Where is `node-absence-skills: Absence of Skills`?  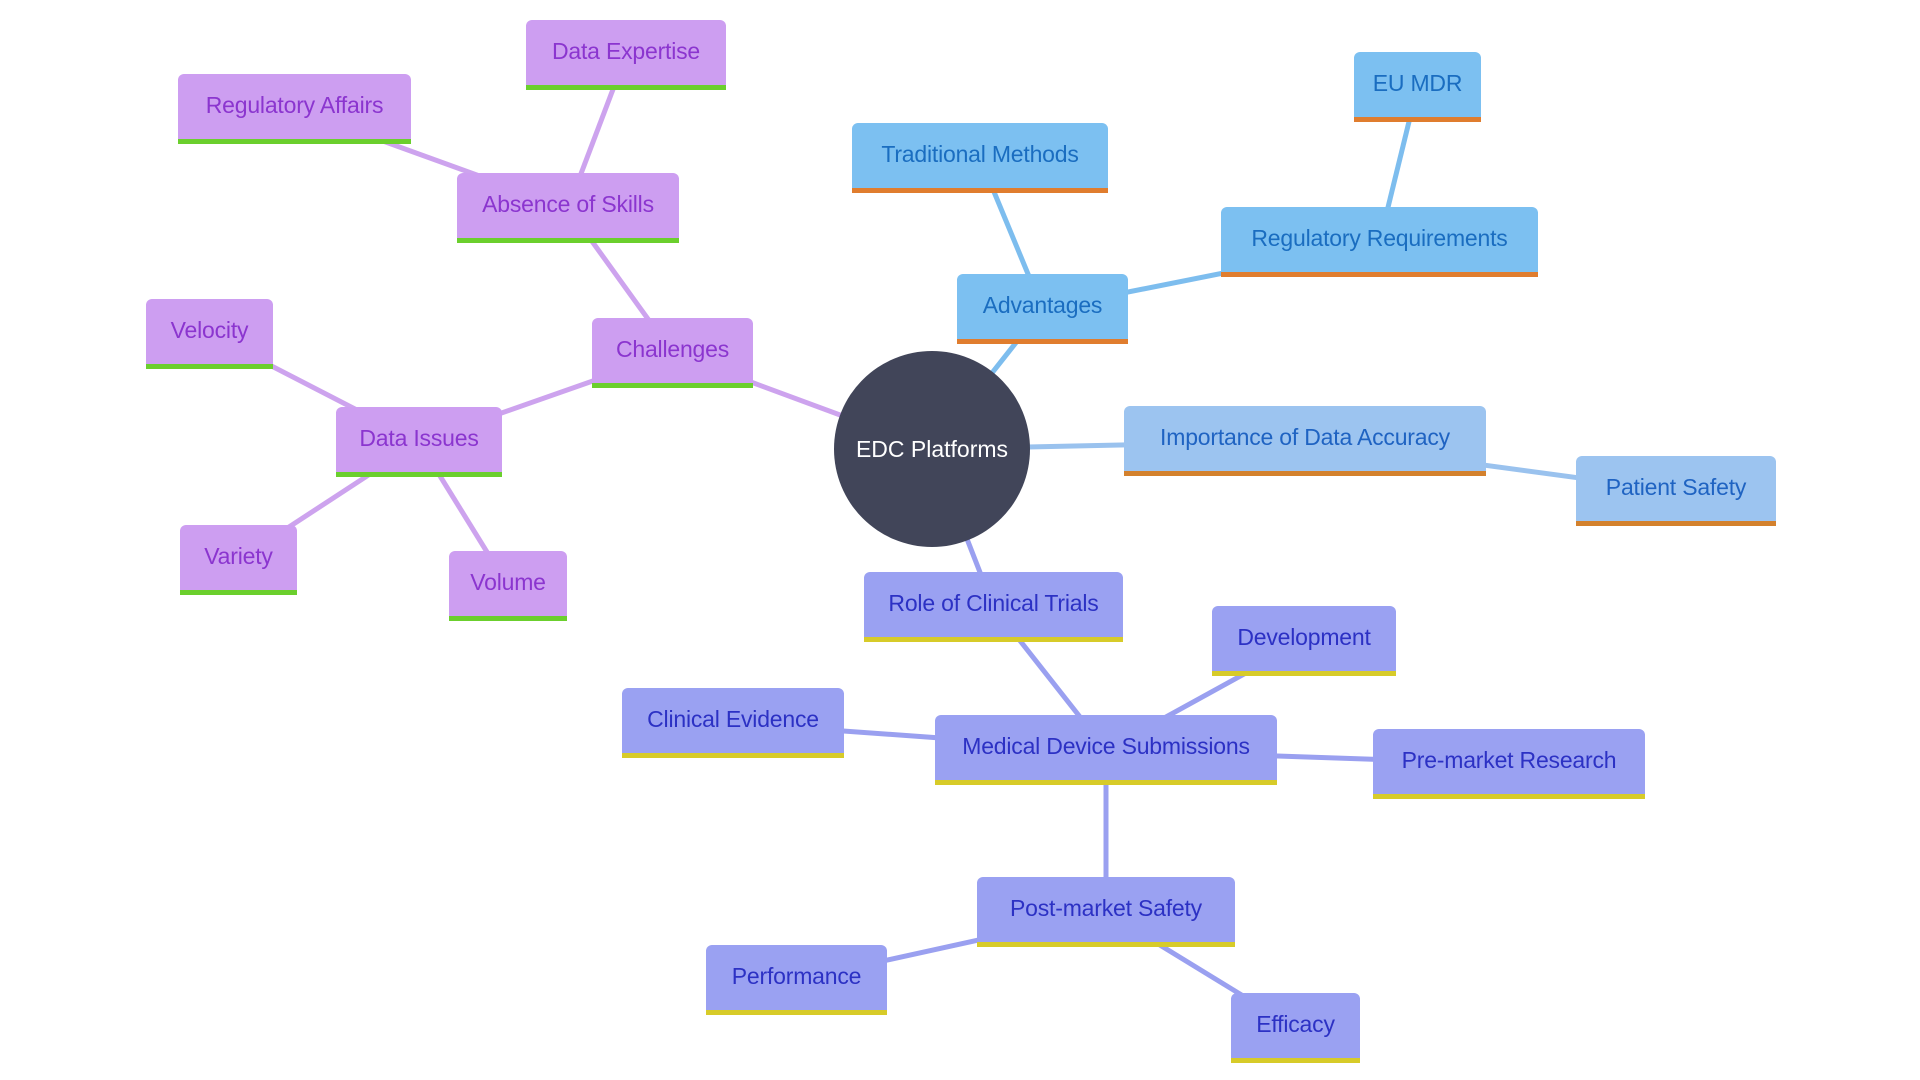 node-absence-skills: Absence of Skills is located at coordinates (568, 208).